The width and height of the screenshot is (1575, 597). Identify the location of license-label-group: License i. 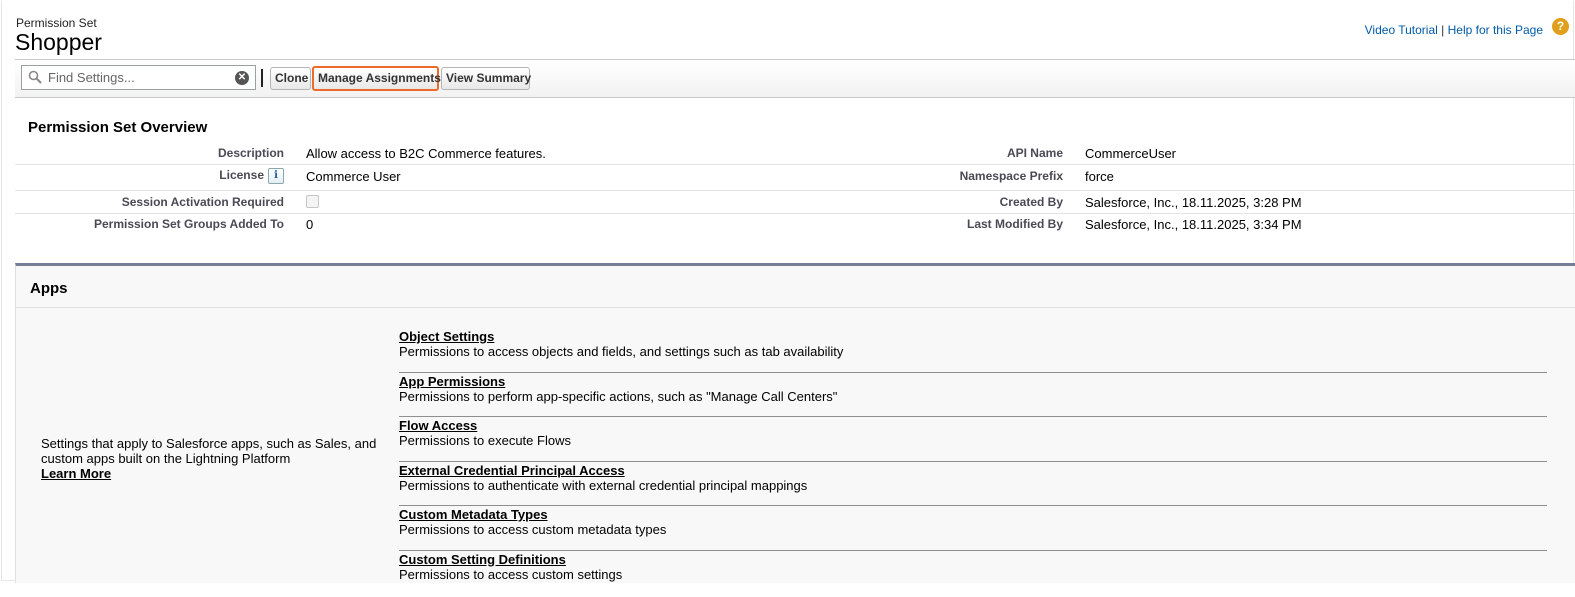
(251, 176).